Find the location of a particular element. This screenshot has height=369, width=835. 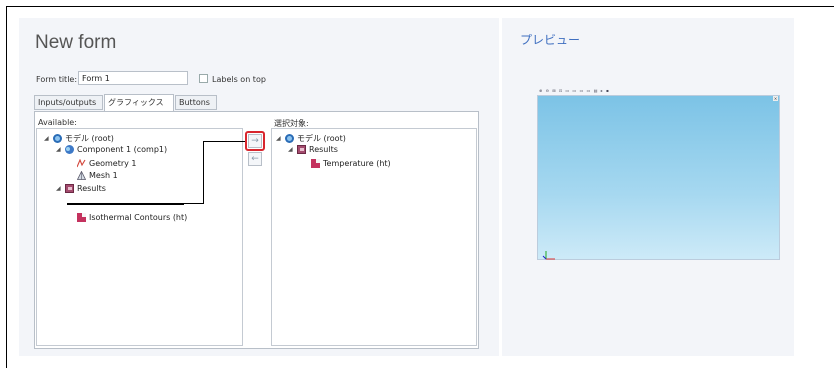

tree-item-component: ◢ Component 1 (comp1) is located at coordinates (111, 149).